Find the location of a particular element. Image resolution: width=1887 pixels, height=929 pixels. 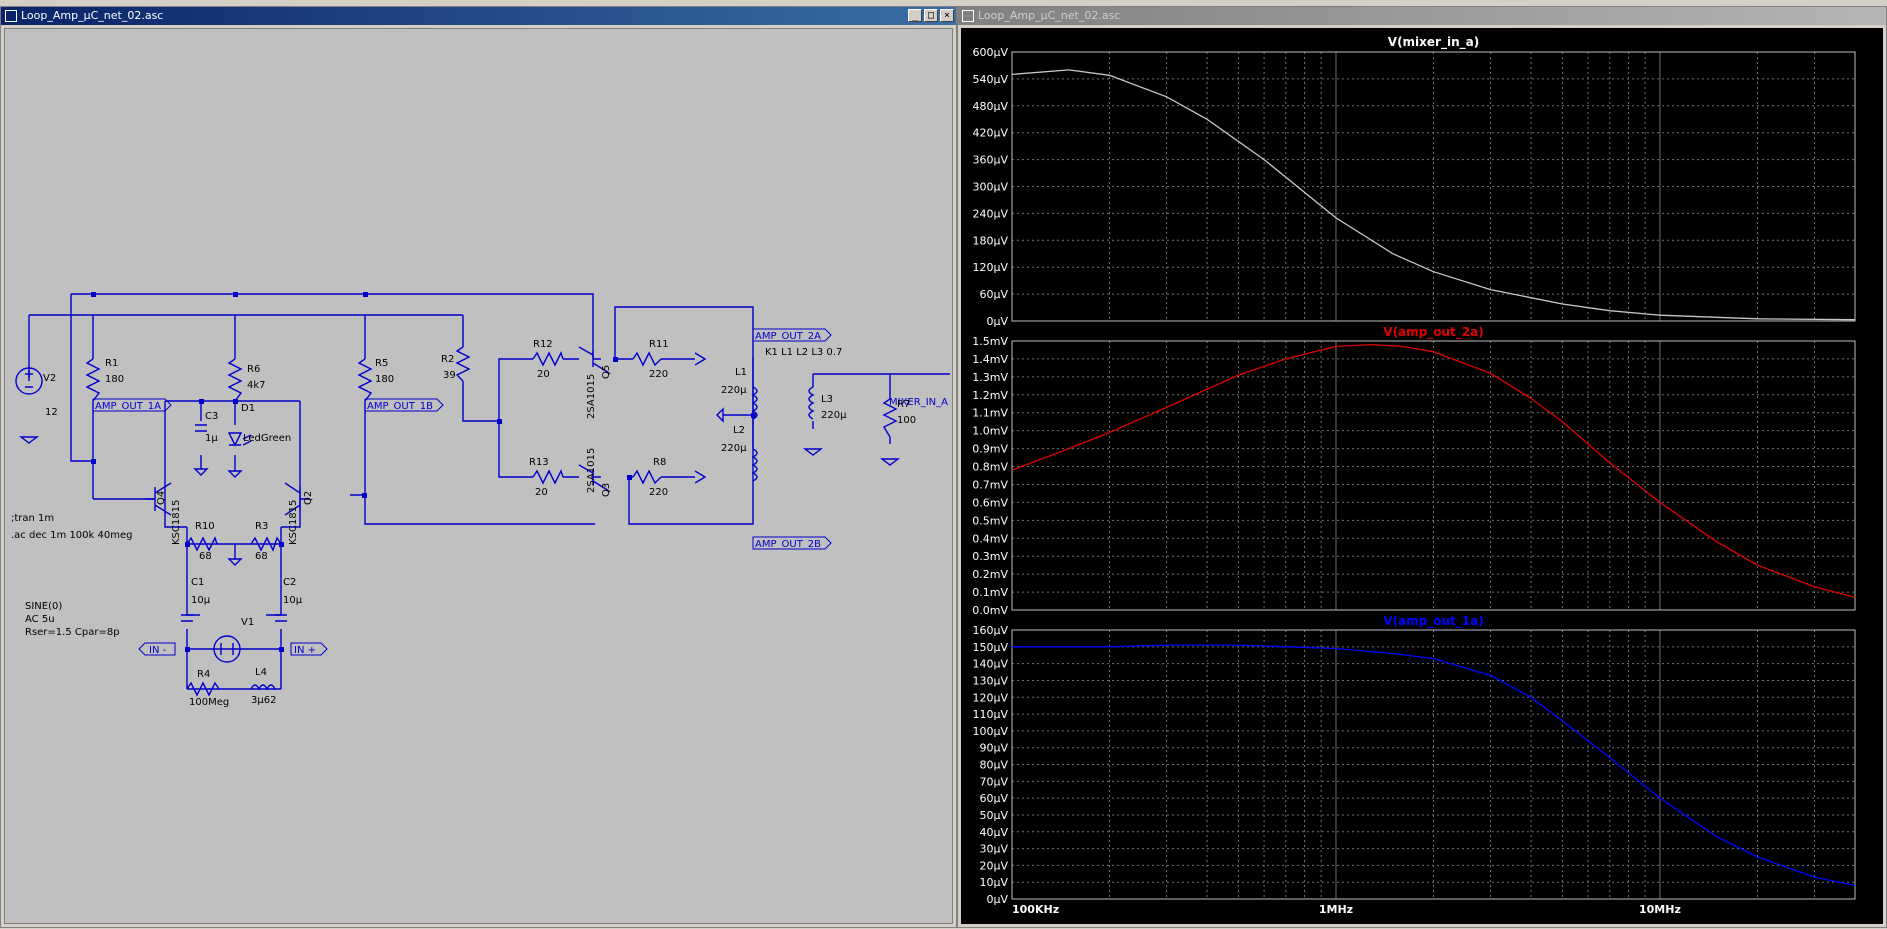

y-tick-label: 70µV is located at coordinates (993, 781).